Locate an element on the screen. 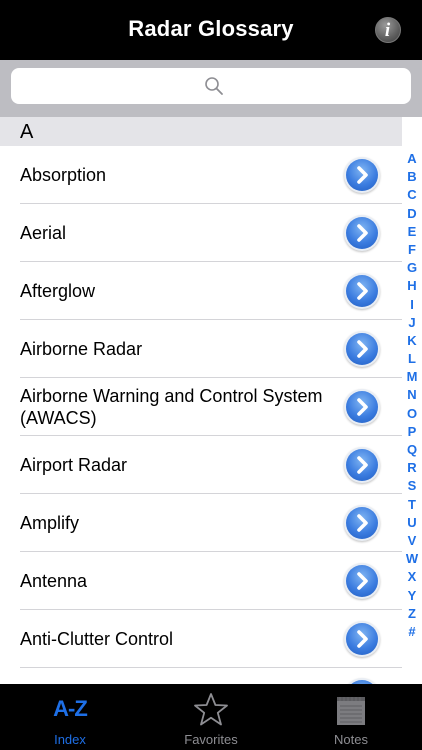 The width and height of the screenshot is (422, 750). index-letter: P is located at coordinates (412, 432).